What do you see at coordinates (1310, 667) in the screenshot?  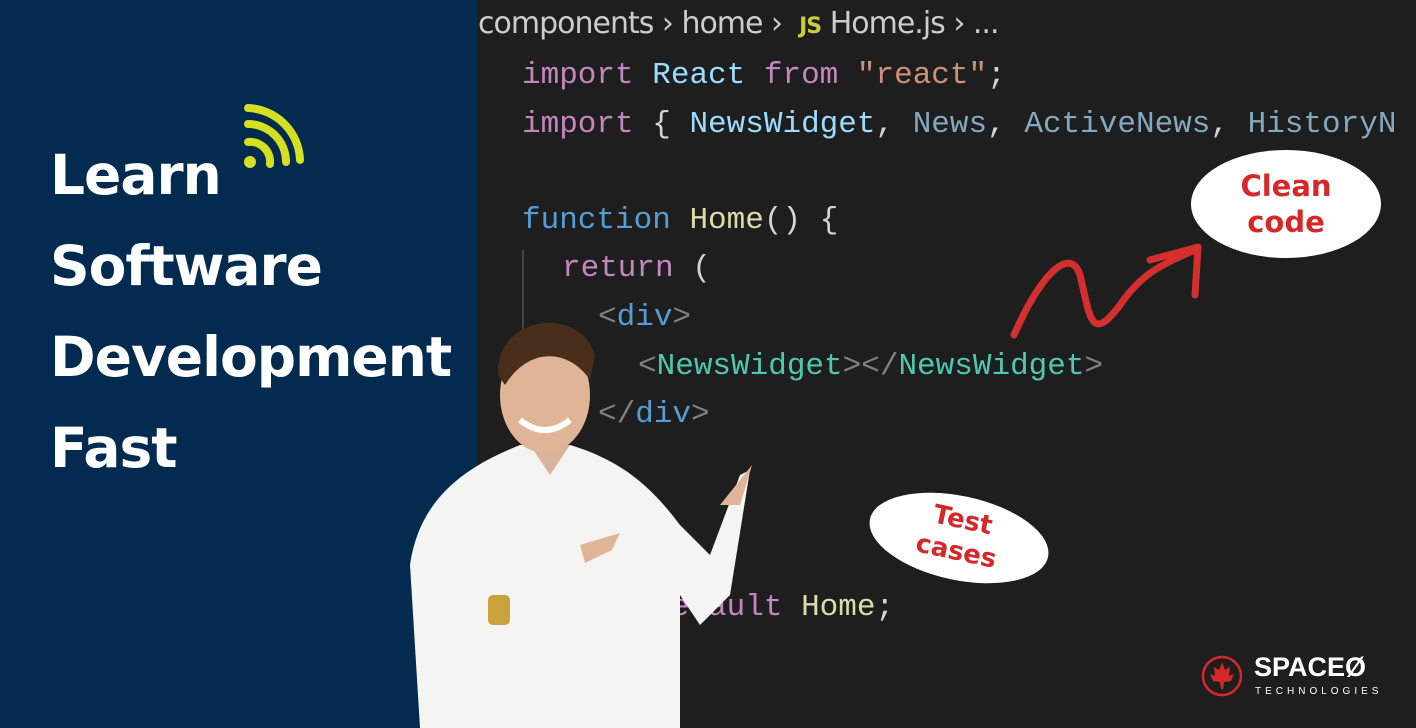 I see `logo-name: SPACEØ` at bounding box center [1310, 667].